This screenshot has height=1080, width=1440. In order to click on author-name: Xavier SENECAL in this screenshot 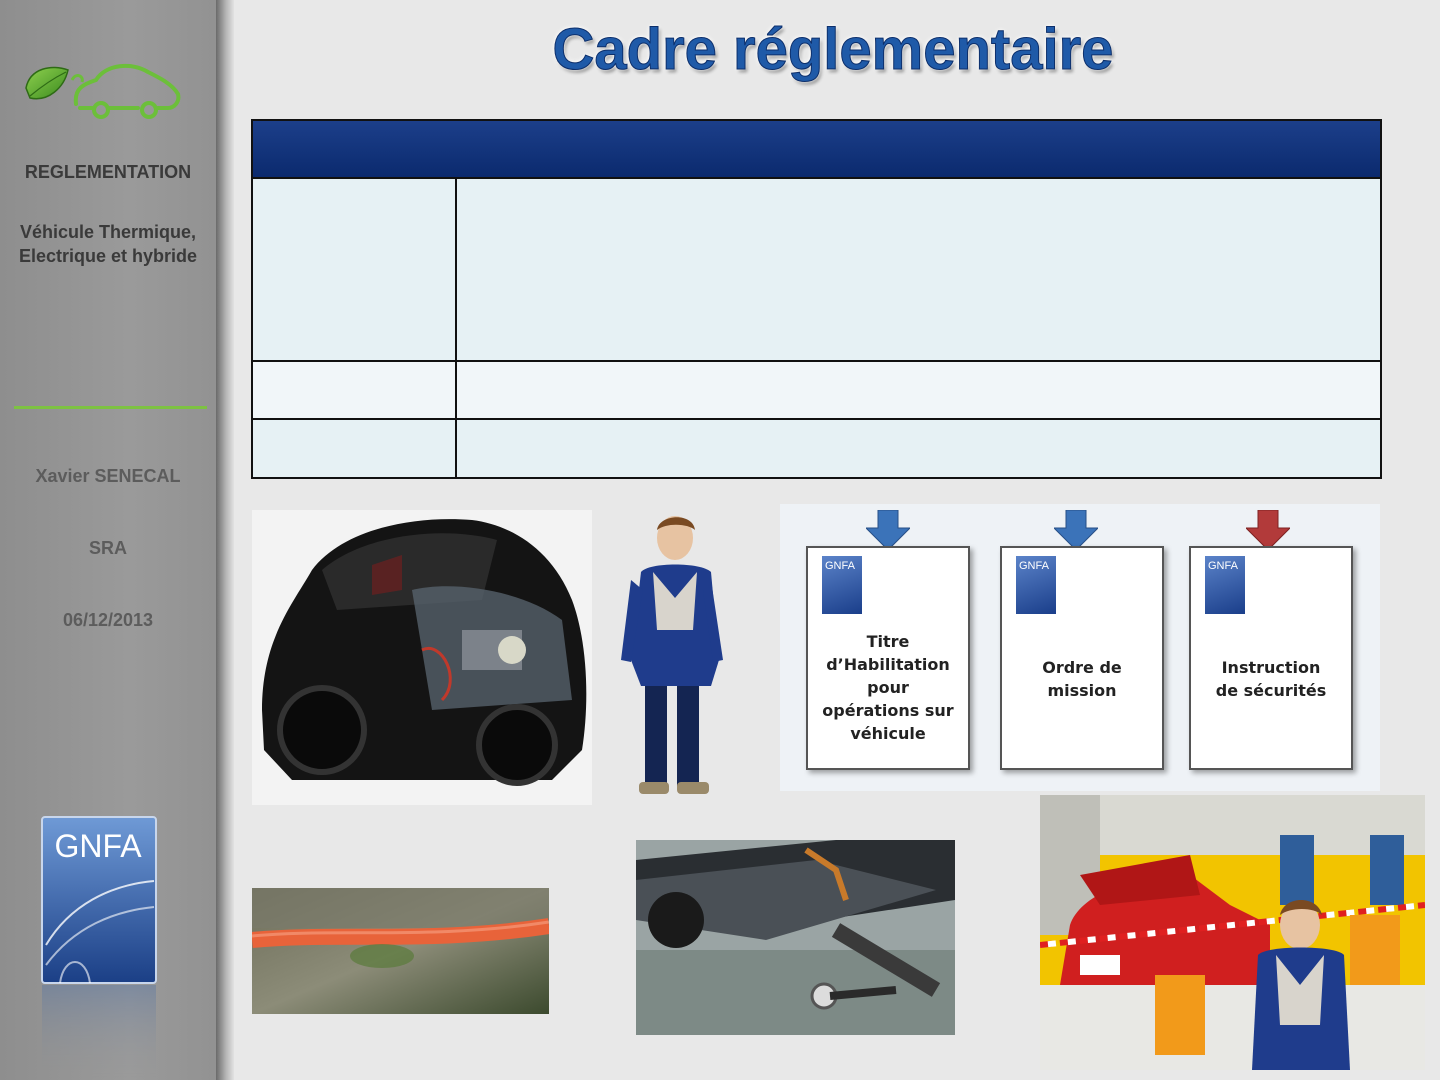, I will do `click(108, 476)`.